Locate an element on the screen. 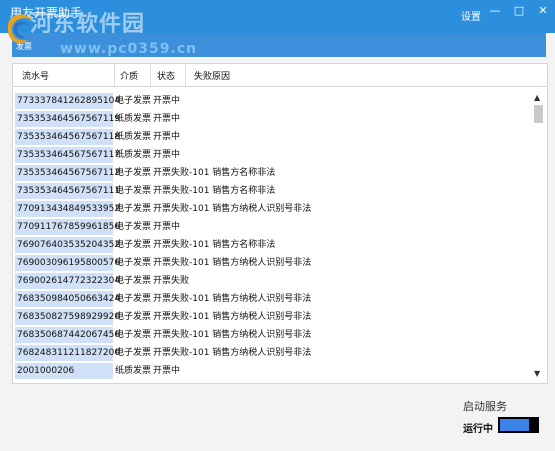 This screenshot has height=451, width=555. watermark-url: www.pc0359.cn is located at coordinates (129, 49).